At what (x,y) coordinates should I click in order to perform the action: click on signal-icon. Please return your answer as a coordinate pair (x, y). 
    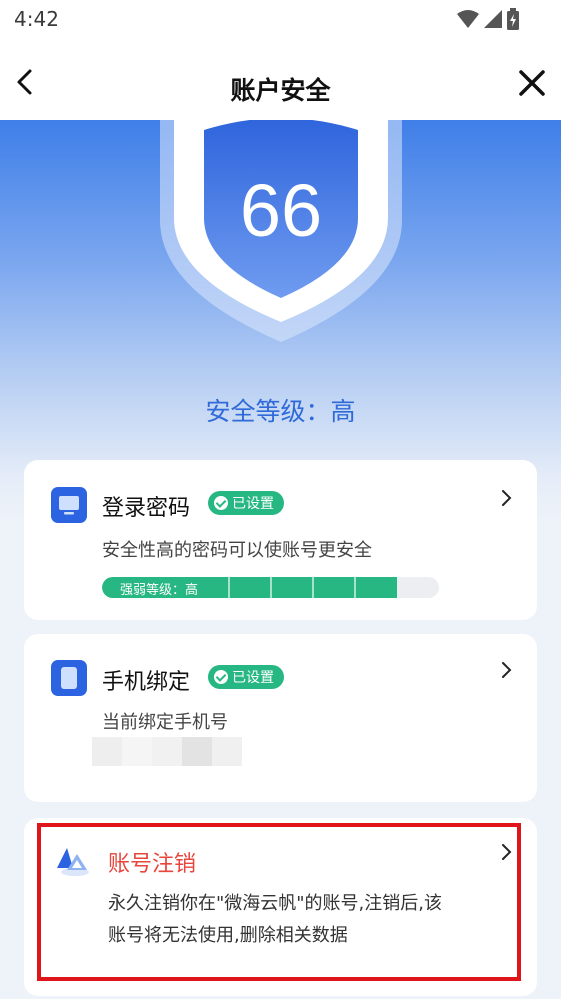
    Looking at the image, I should click on (493, 19).